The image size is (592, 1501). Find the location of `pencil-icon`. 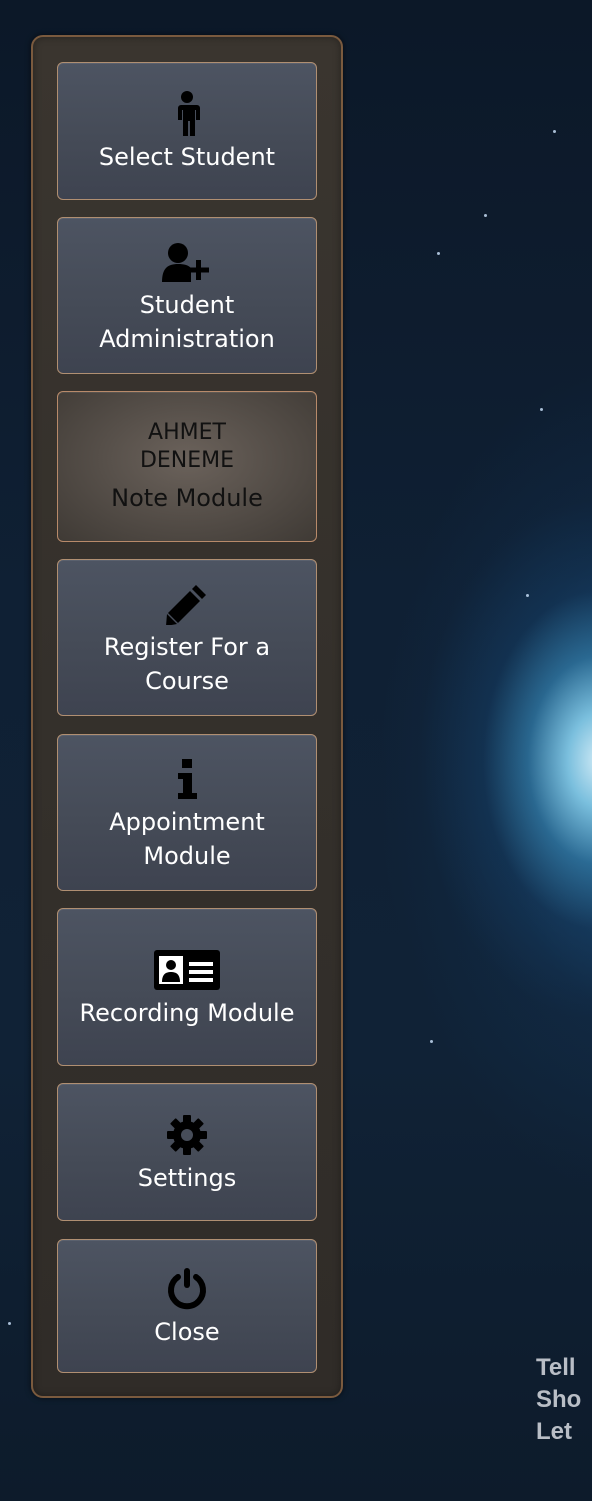

pencil-icon is located at coordinates (187, 604).